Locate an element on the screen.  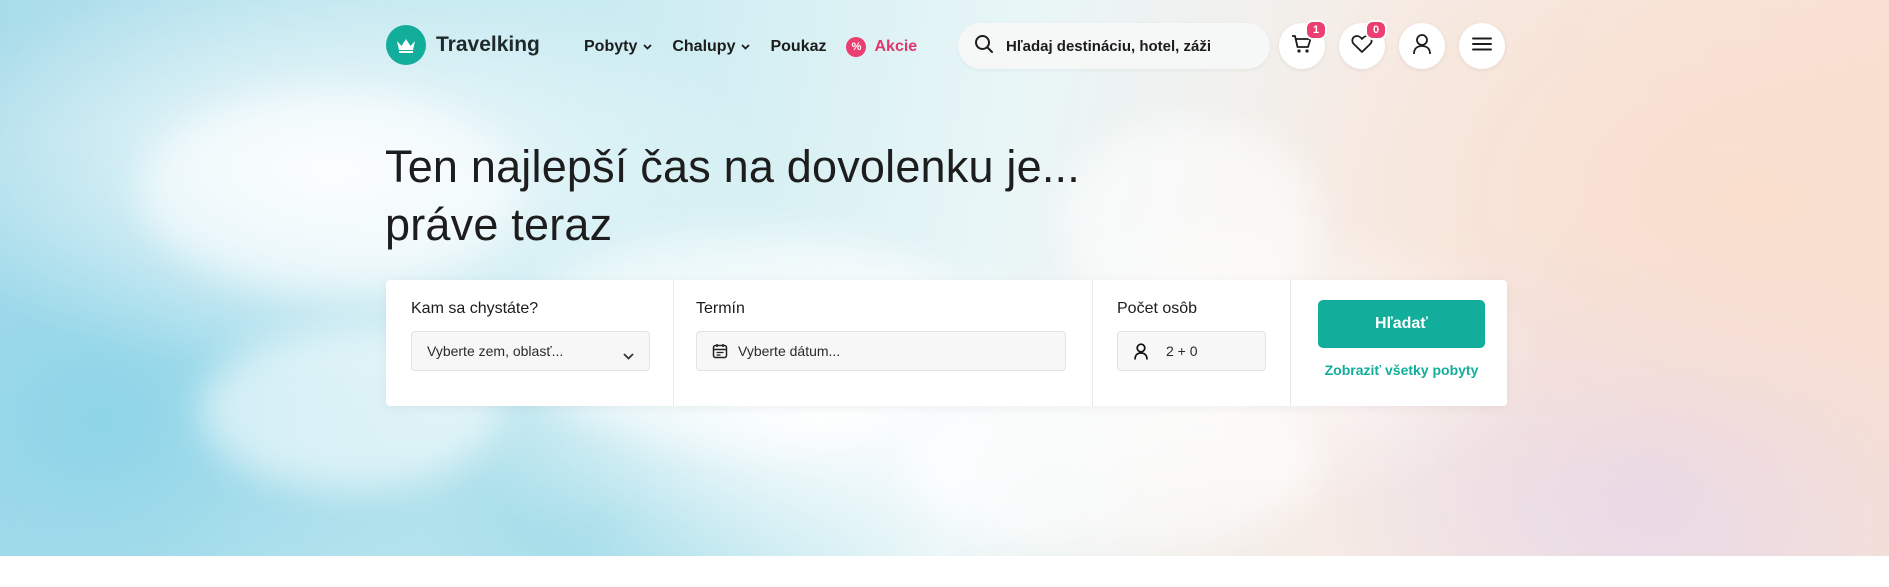
search-submit-button: Hľadať is located at coordinates (1401, 324).